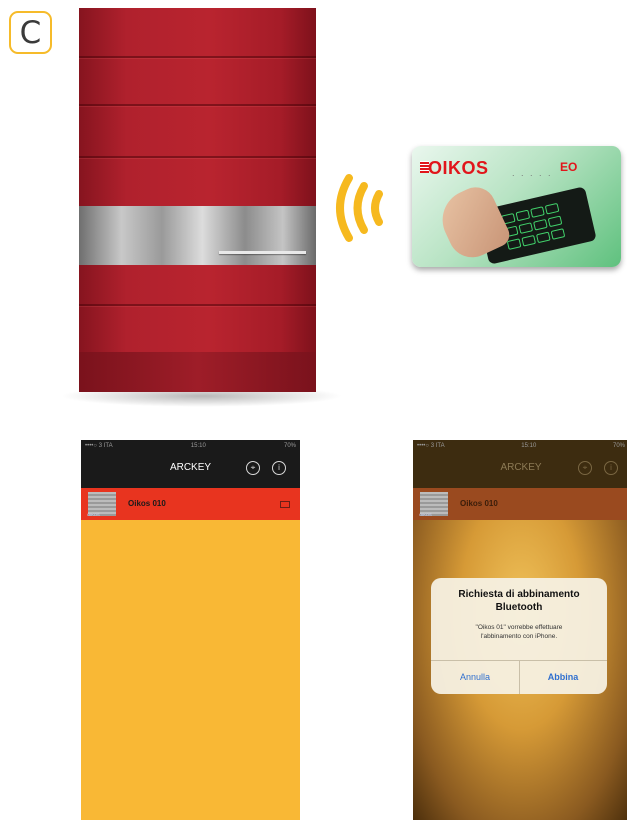 The image size is (627, 823). I want to click on alert-title-line2: Bluetooth, so click(519, 607).